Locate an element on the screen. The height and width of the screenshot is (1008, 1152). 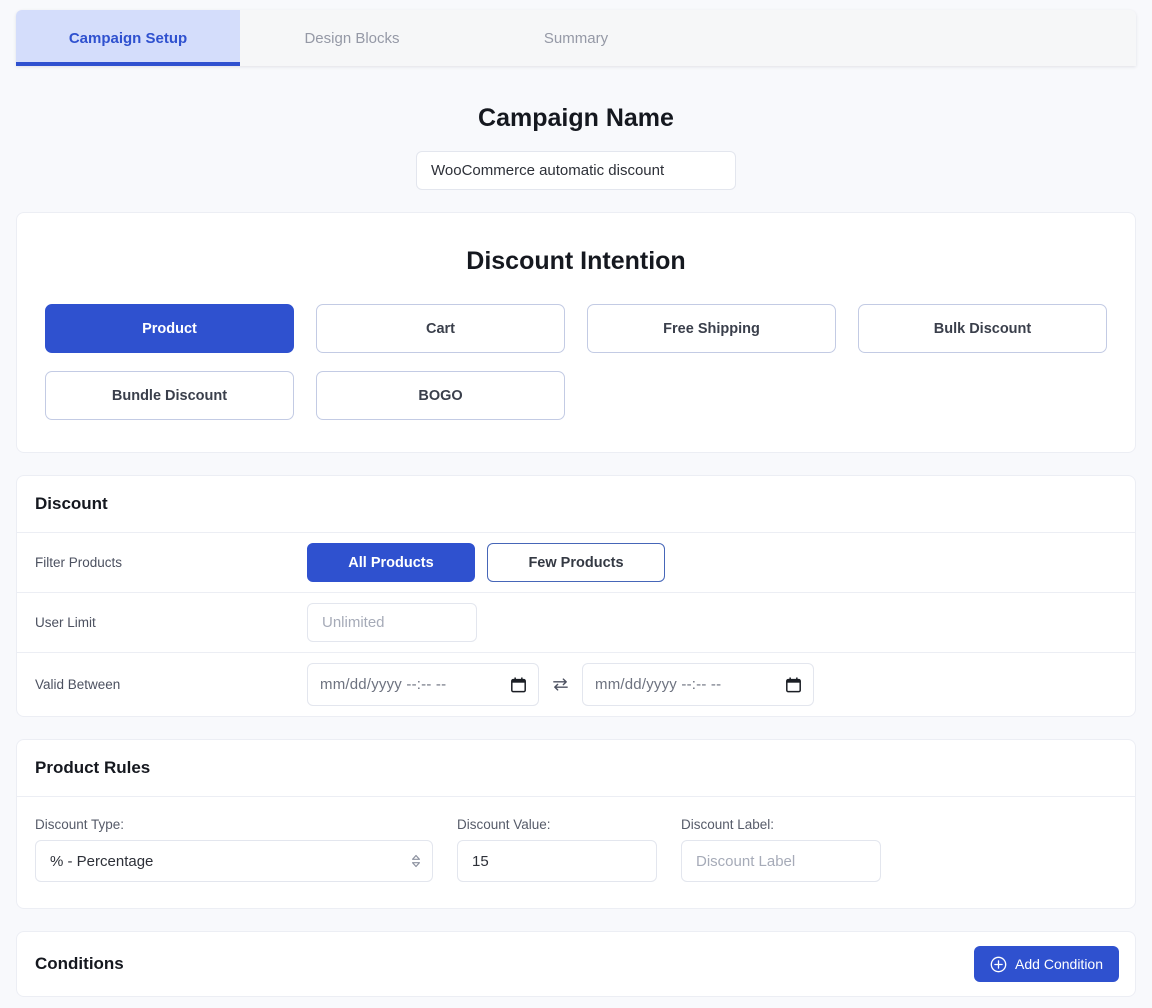
user-limit-row: User Limit is located at coordinates (576, 623).